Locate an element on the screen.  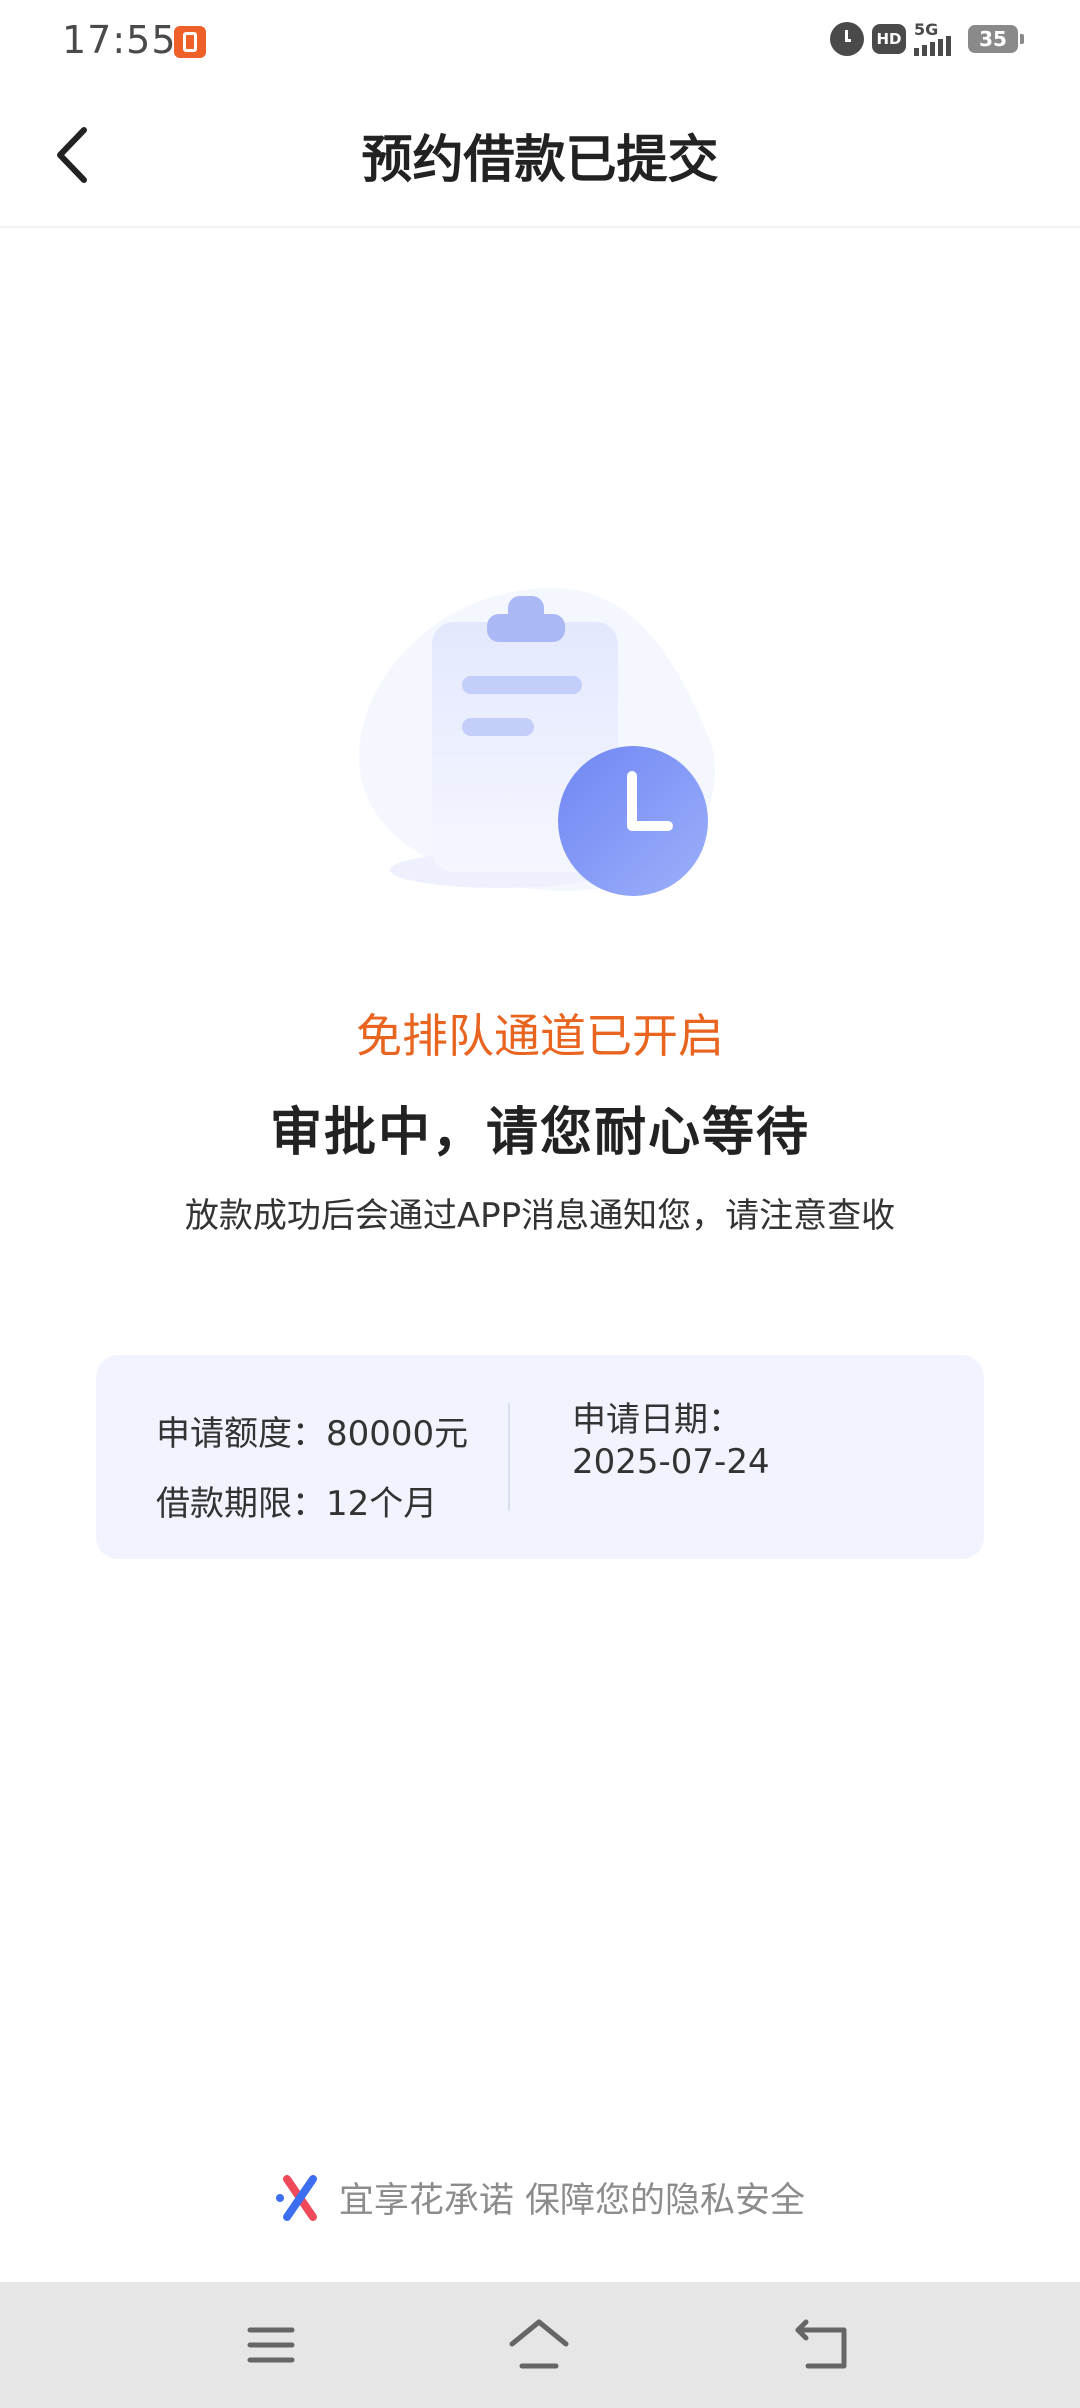
menu-icon is located at coordinates (271, 2345).